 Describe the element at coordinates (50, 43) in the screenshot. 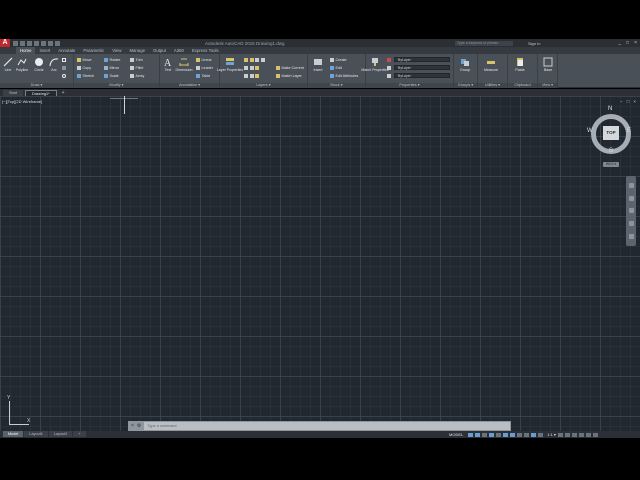

I see `undo-icon` at that location.